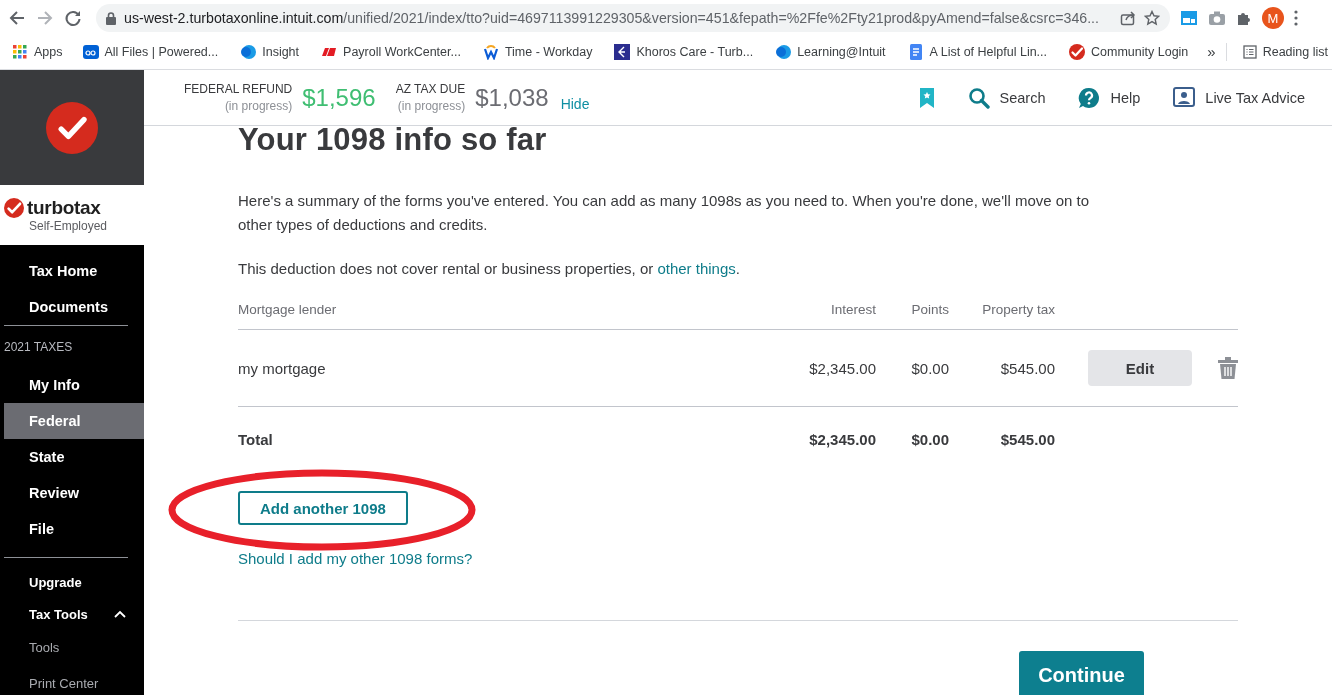 The image size is (1332, 695). I want to click on apps-link: Apps, so click(39, 52).